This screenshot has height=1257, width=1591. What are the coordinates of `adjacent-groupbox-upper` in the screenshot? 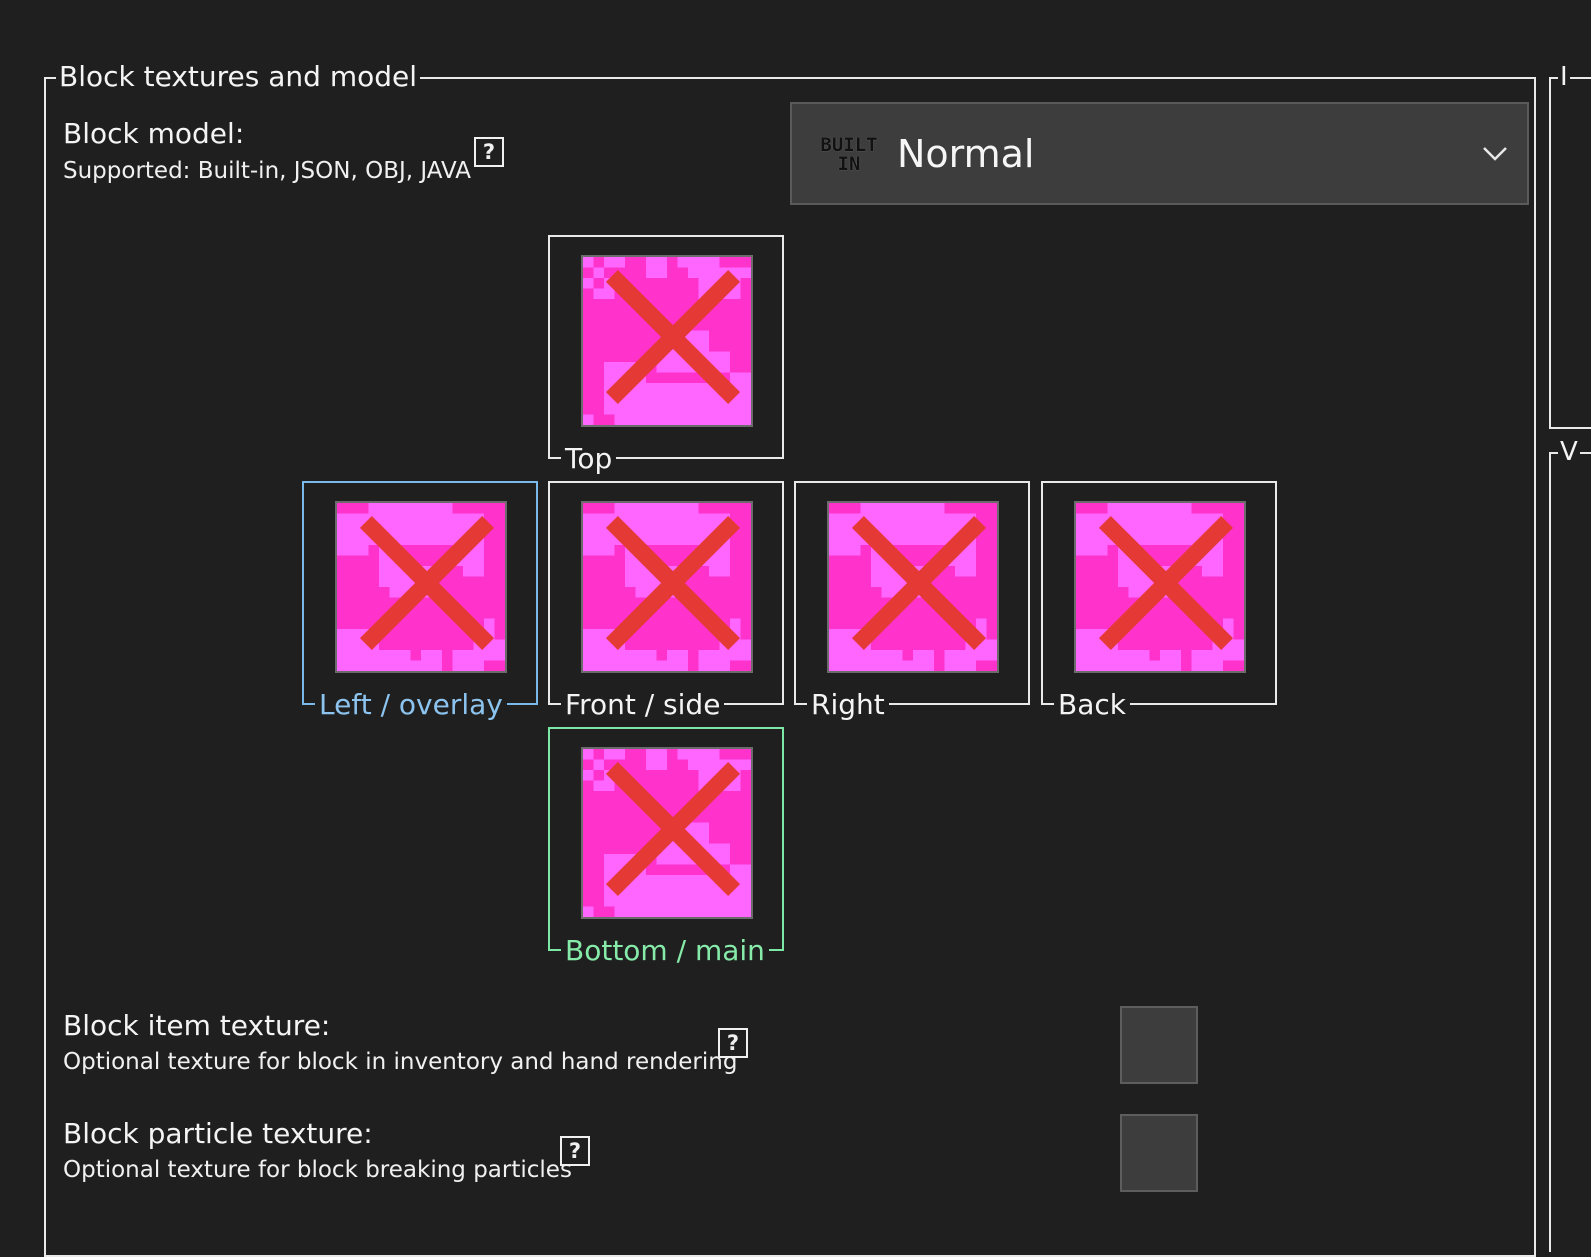 It's located at (1570, 253).